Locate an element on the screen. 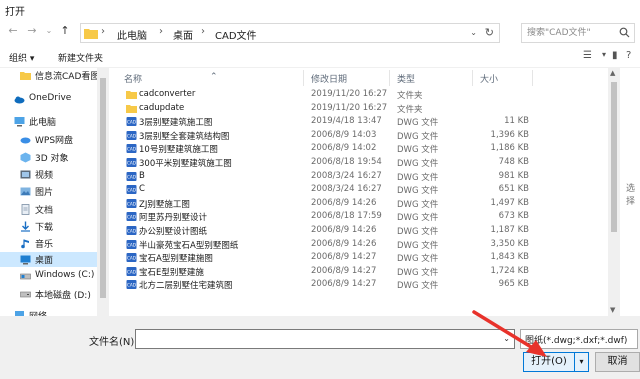 This screenshot has height=379, width=640. file-name: cadupdate is located at coordinates (162, 107).